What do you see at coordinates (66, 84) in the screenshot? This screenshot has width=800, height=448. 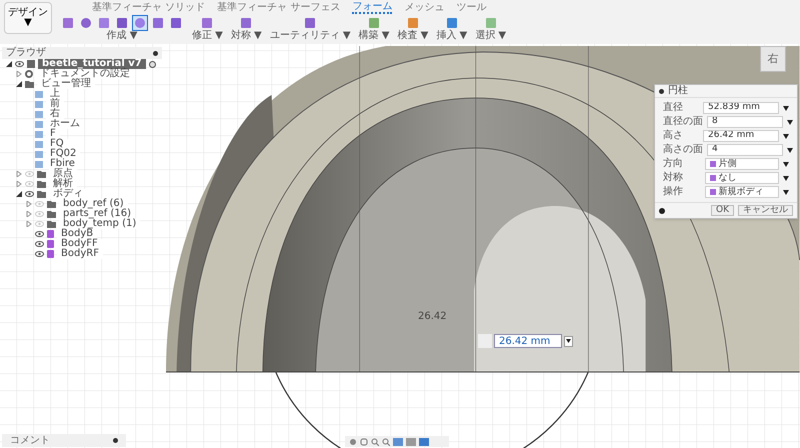 I see `tree-item: ビュー管理` at bounding box center [66, 84].